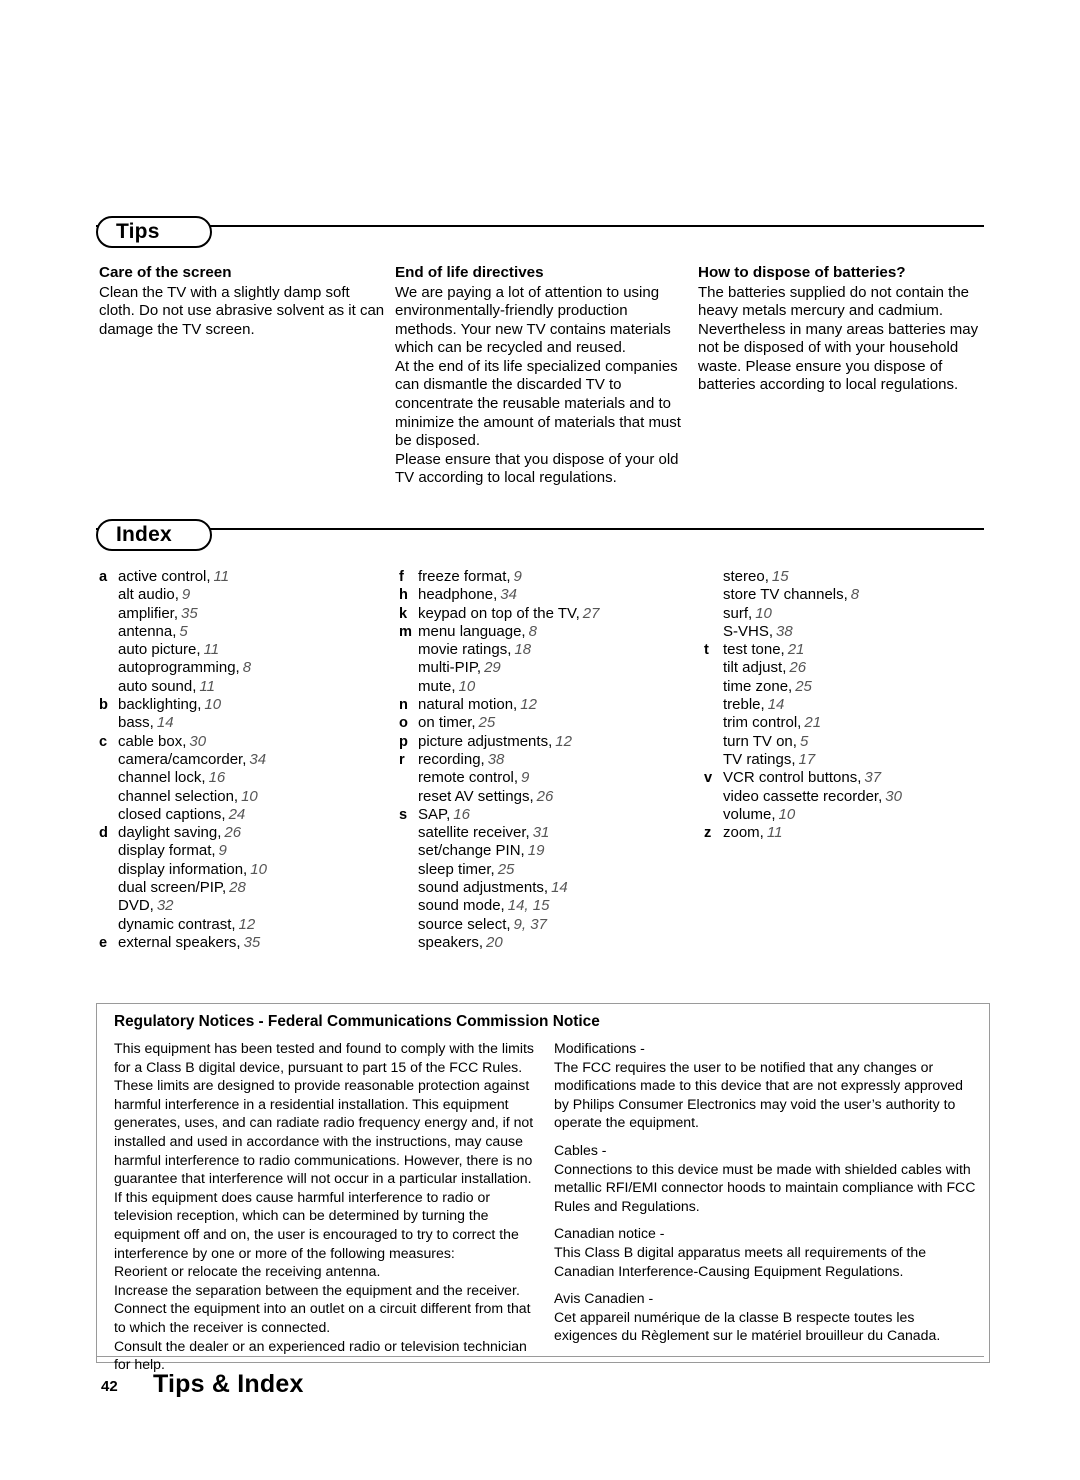 The height and width of the screenshot is (1480, 1080). I want to click on index-term: turn TV on,, so click(760, 741).